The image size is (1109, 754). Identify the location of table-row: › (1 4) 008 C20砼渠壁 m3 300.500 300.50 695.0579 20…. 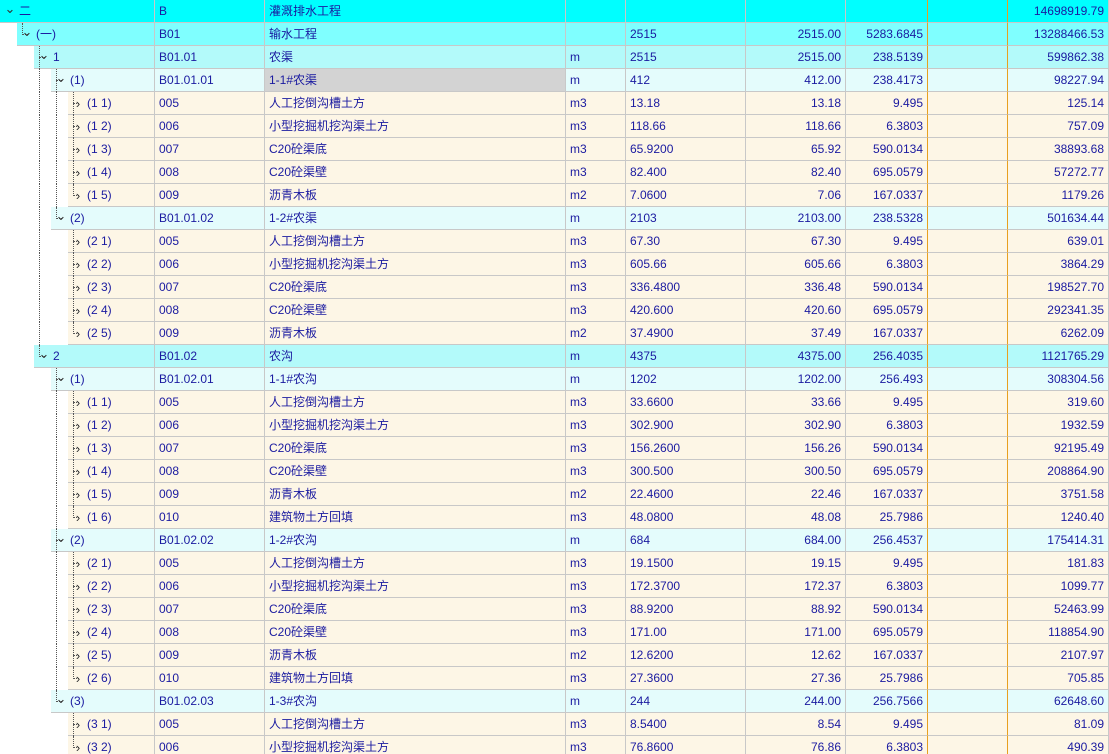
(554, 471).